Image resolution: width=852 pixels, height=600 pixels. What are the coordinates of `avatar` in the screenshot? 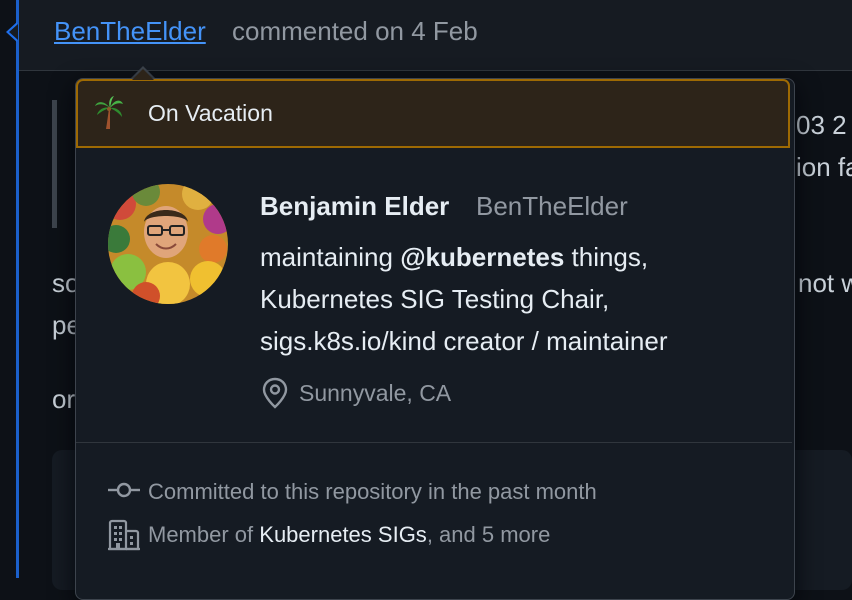 It's located at (168, 244).